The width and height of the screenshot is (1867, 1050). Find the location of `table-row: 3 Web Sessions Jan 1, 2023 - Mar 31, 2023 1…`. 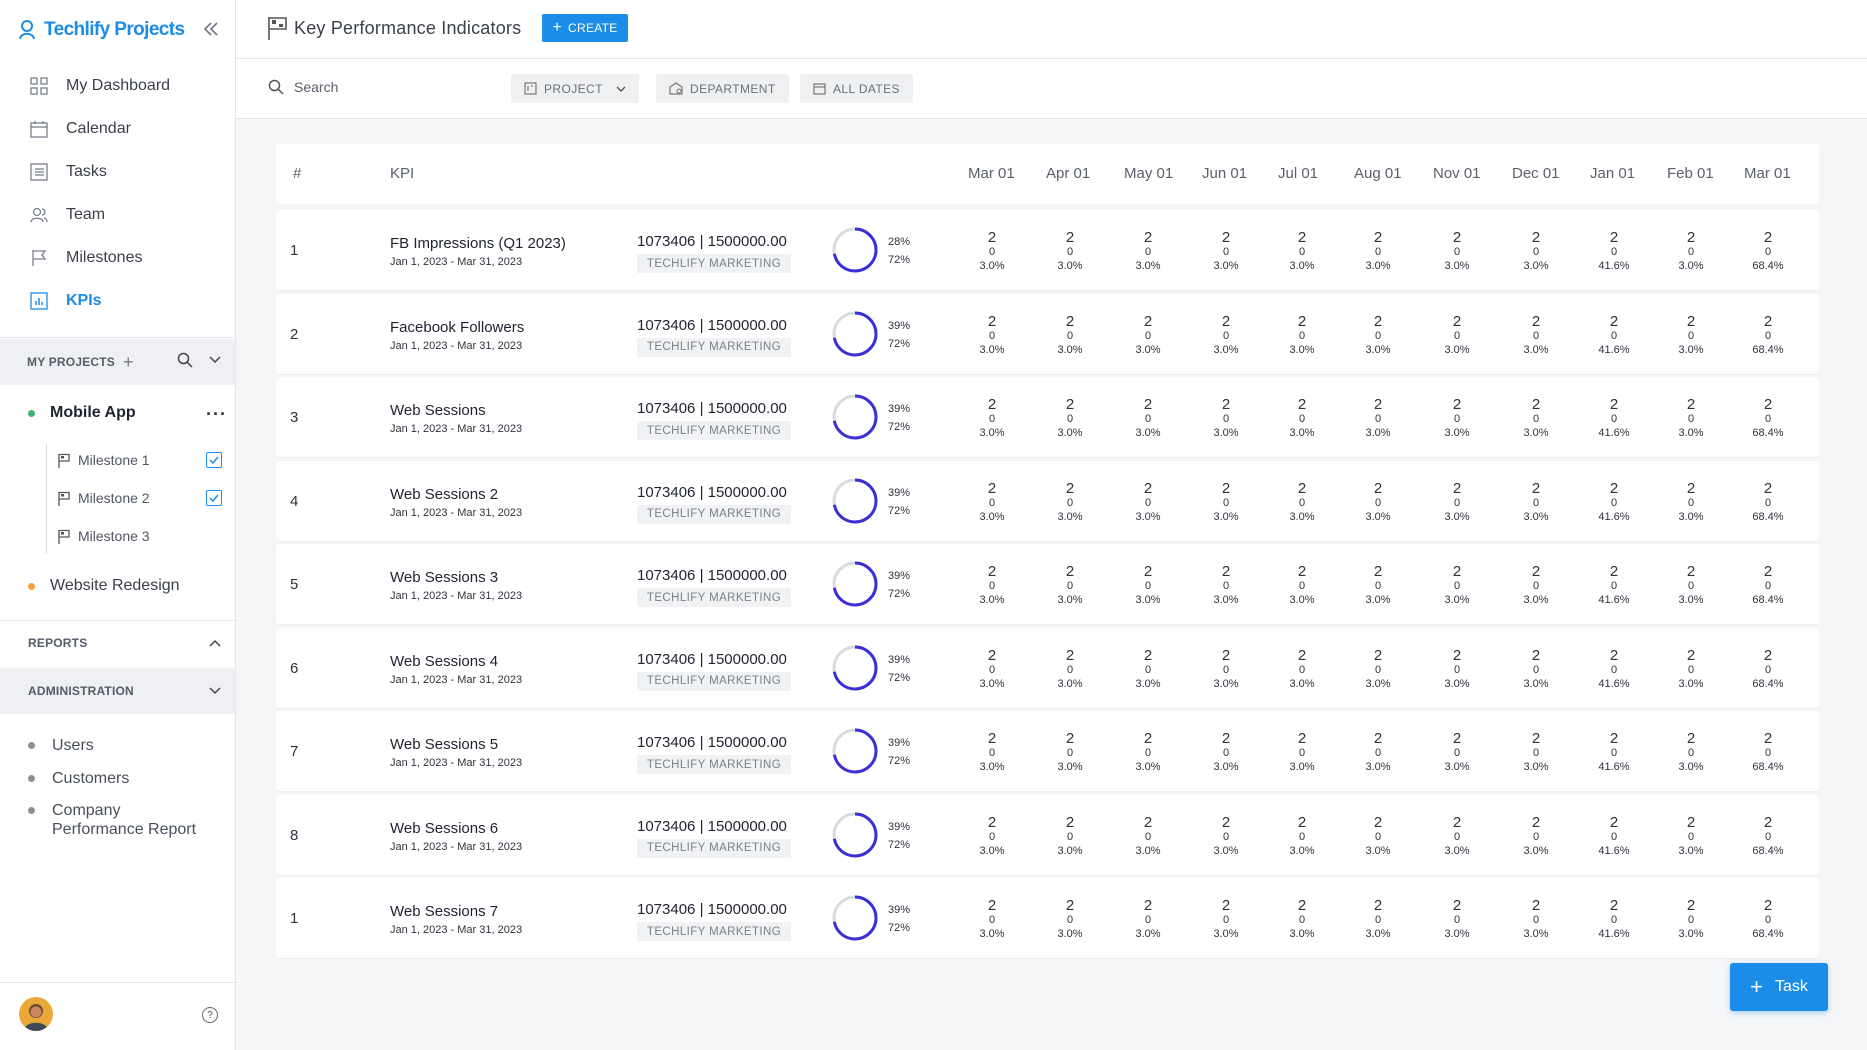

table-row: 3 Web Sessions Jan 1, 2023 - Mar 31, 2023 1… is located at coordinates (1047, 417).